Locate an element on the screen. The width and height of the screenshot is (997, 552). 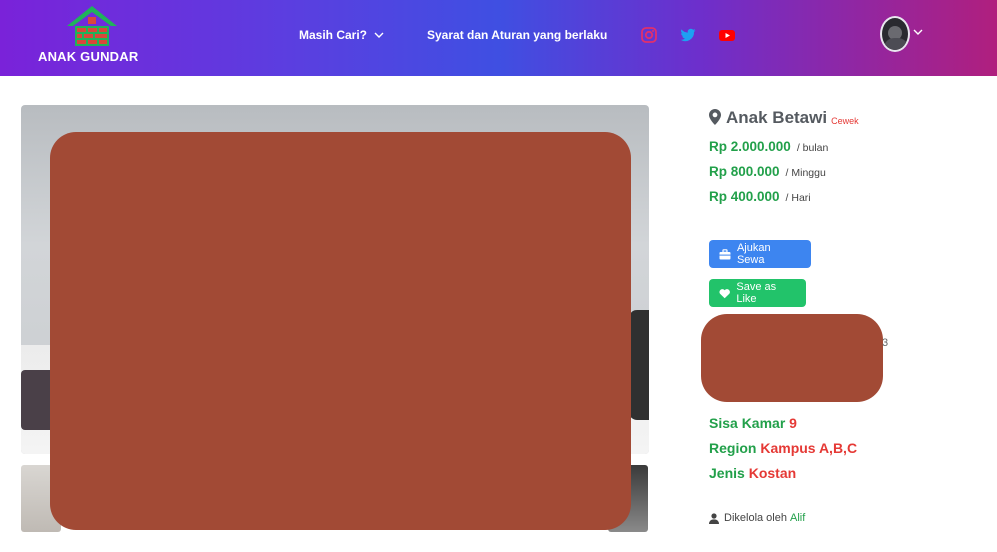
price-weekly: Rp 800.000 / Minggu is located at coordinates (767, 171).